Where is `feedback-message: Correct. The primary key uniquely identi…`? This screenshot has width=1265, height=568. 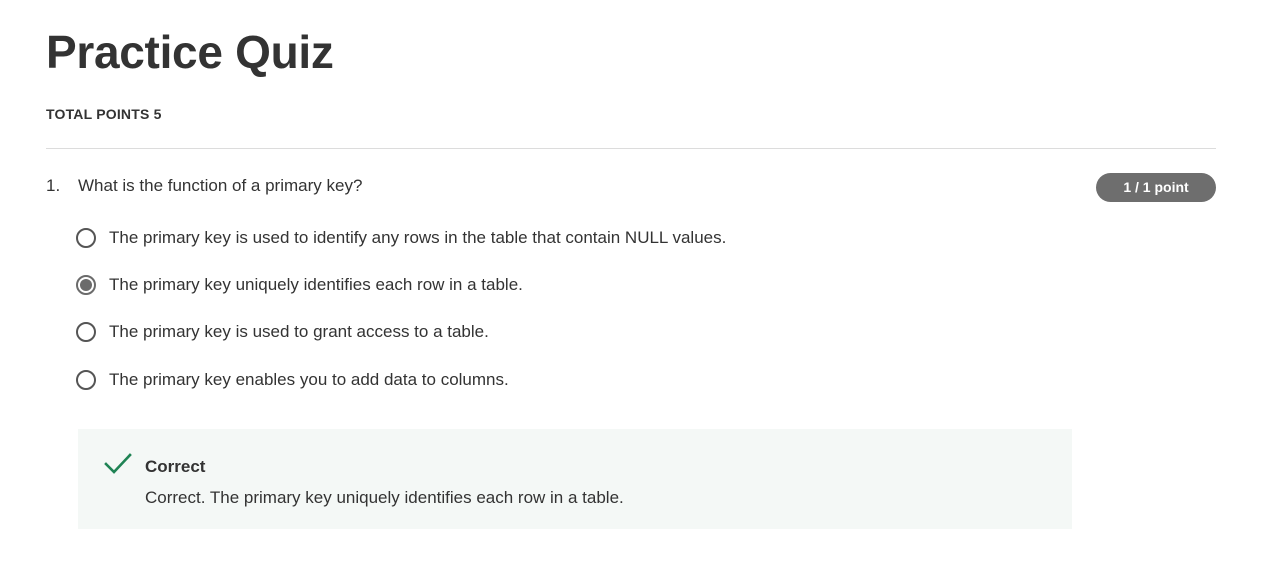
feedback-message: Correct. The primary key uniquely identi… is located at coordinates (384, 497).